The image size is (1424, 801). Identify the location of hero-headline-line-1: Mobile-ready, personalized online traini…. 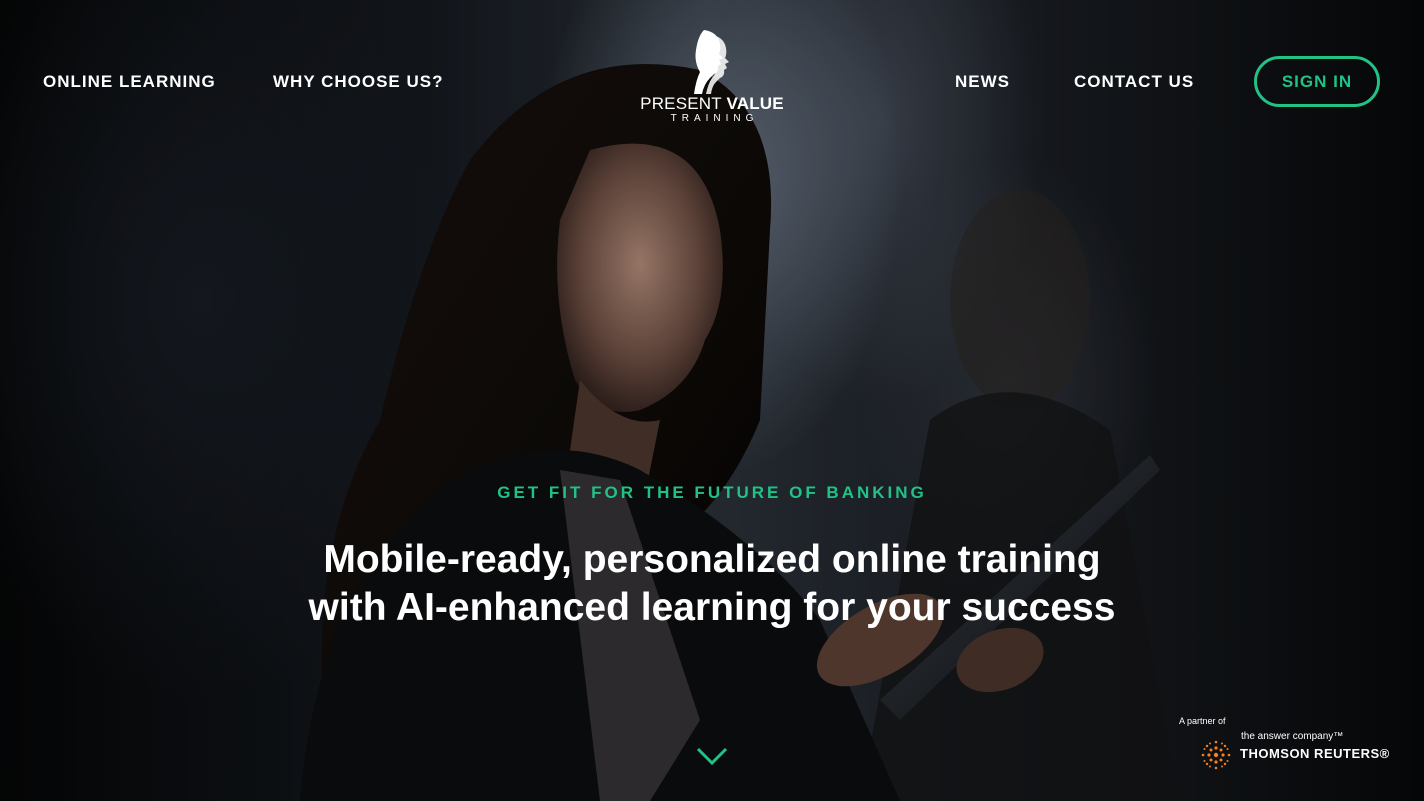
(712, 559).